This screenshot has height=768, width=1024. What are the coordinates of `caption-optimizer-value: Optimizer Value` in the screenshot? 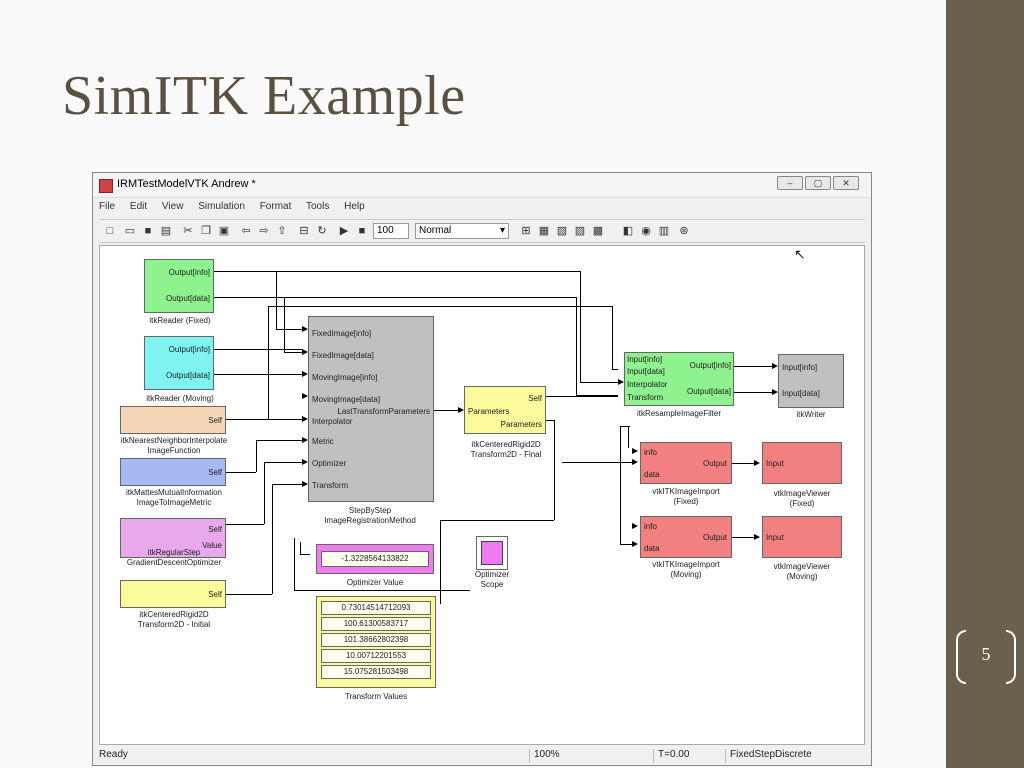 It's located at (375, 582).